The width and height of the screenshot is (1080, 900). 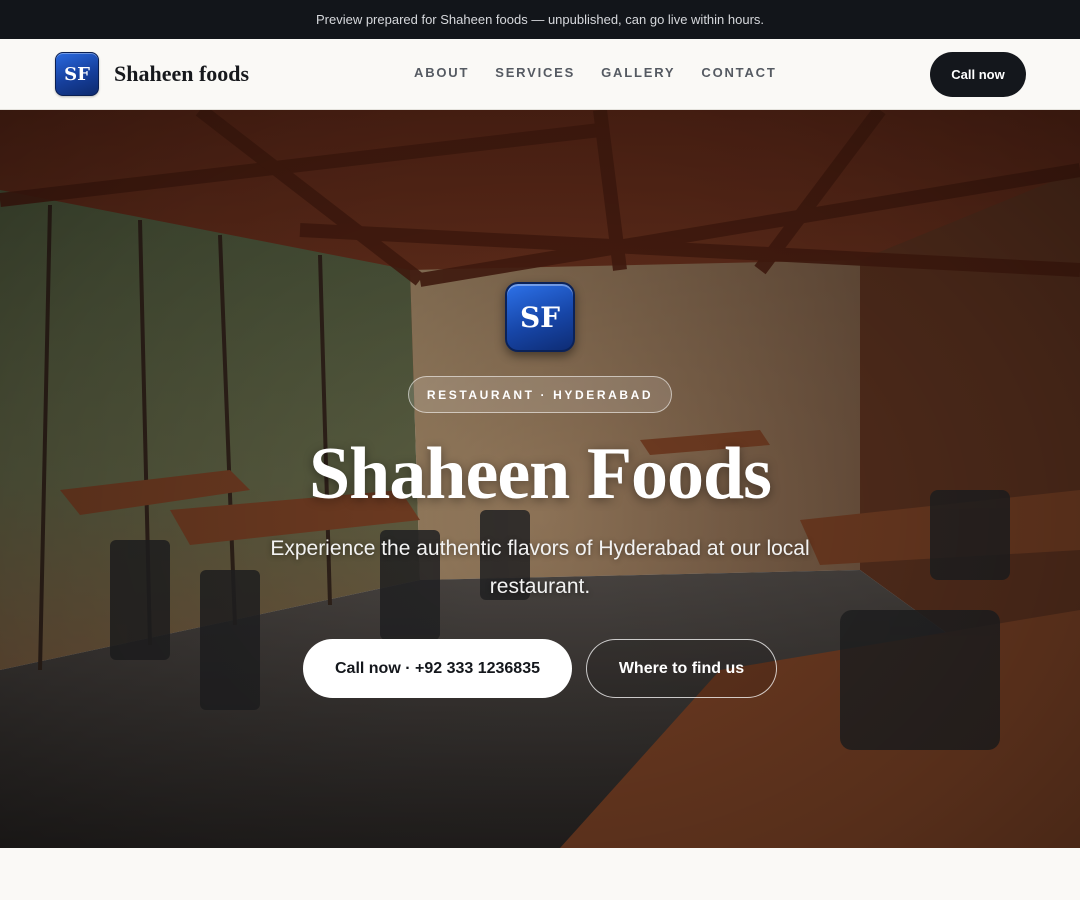 What do you see at coordinates (540, 874) in the screenshot?
I see `next-section` at bounding box center [540, 874].